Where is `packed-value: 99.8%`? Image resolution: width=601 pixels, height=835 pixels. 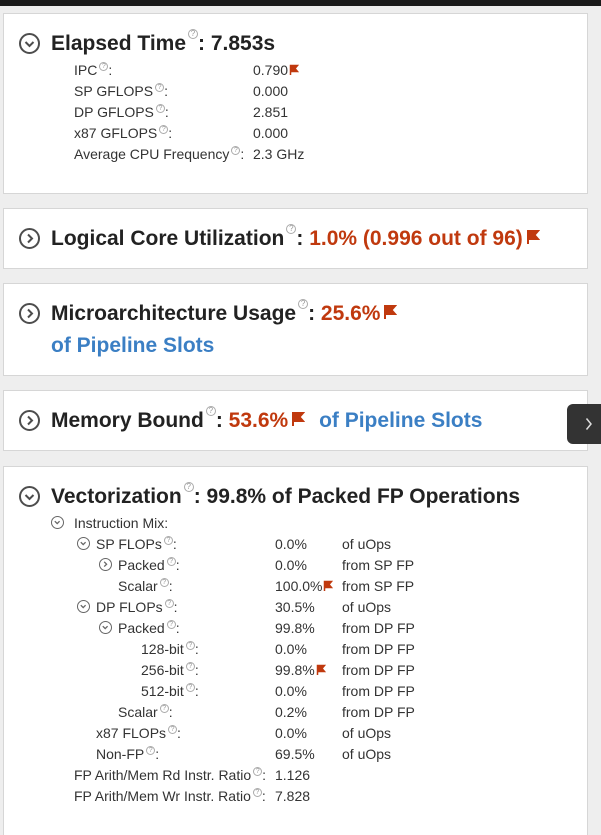 packed-value: 99.8% is located at coordinates (295, 628).